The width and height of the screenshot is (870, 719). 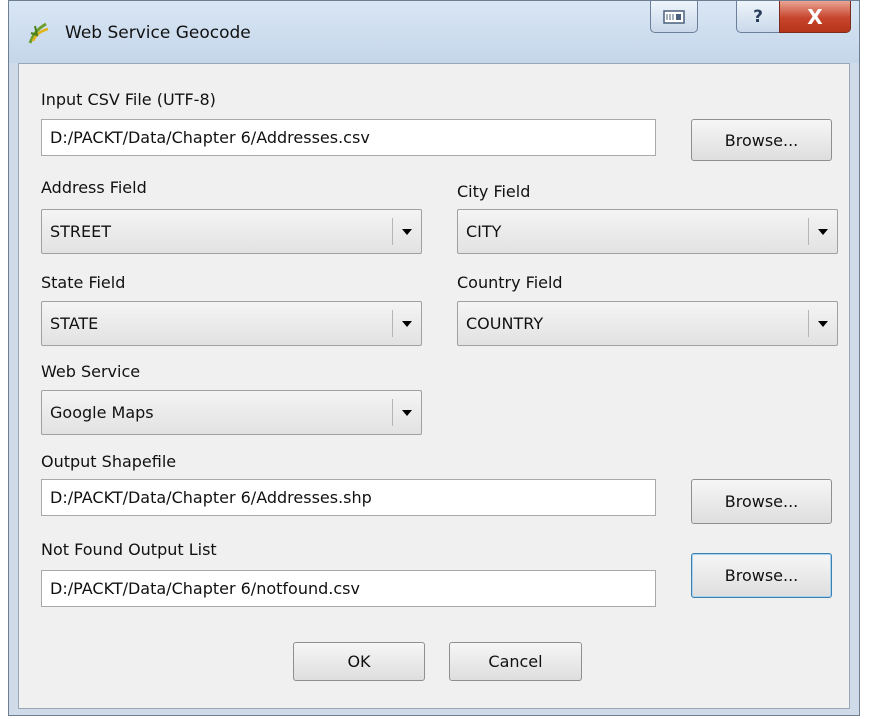 What do you see at coordinates (74, 323) in the screenshot?
I see `state-field-value: STATE` at bounding box center [74, 323].